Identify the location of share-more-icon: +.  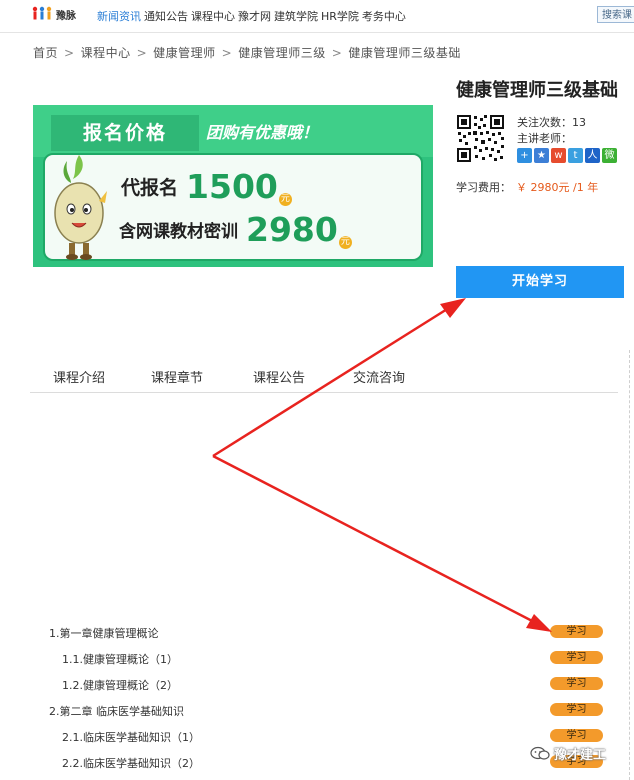
(524, 155).